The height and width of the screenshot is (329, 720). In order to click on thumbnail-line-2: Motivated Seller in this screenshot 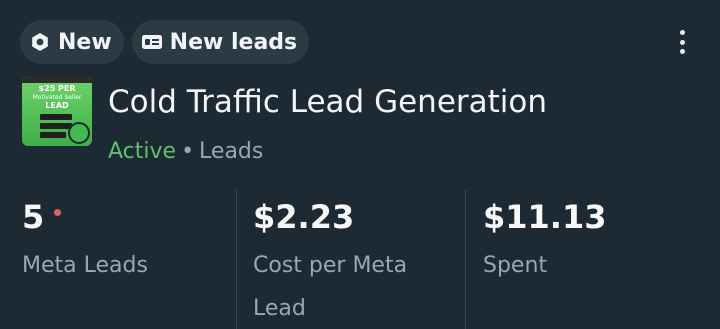, I will do `click(57, 97)`.